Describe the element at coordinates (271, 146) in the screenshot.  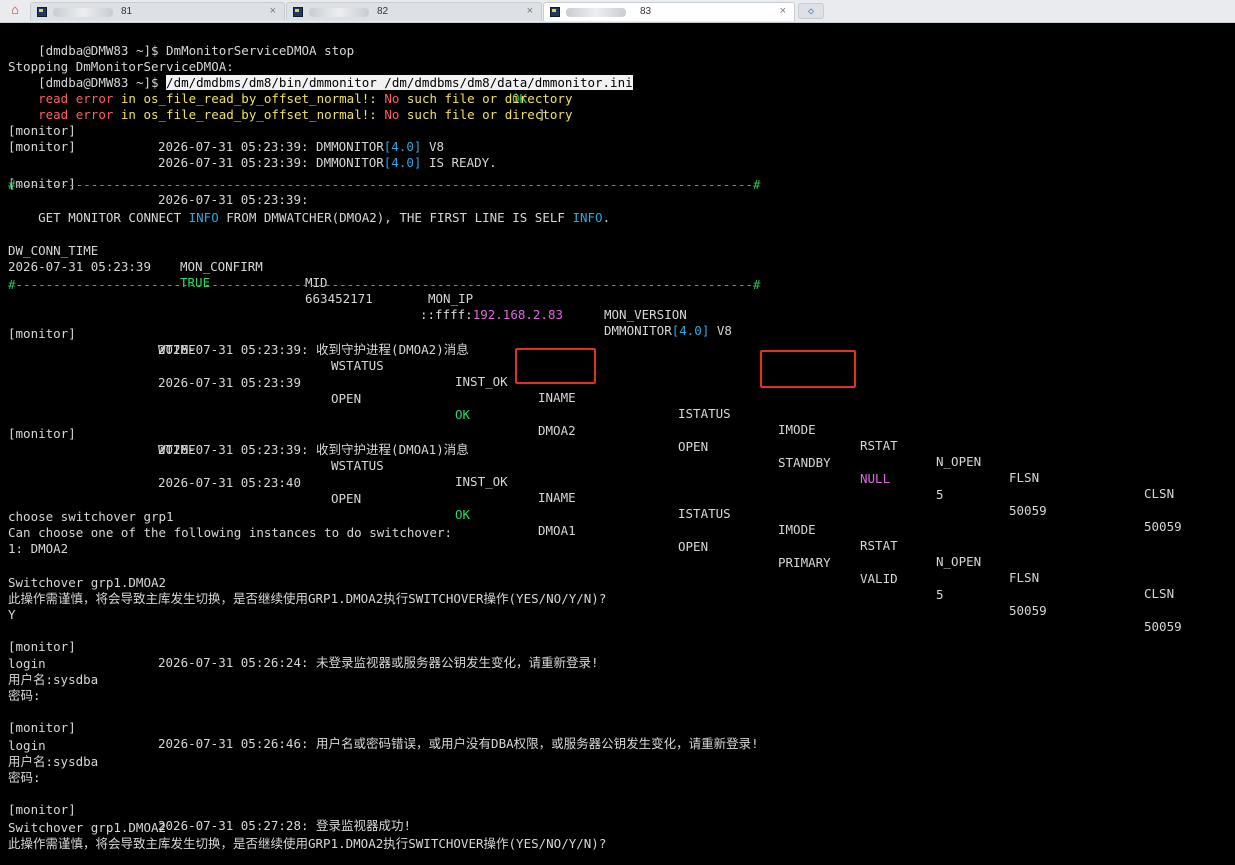
I see `log-timestamp: 2026-07-31 05:23:39: DMMONITOR` at that location.